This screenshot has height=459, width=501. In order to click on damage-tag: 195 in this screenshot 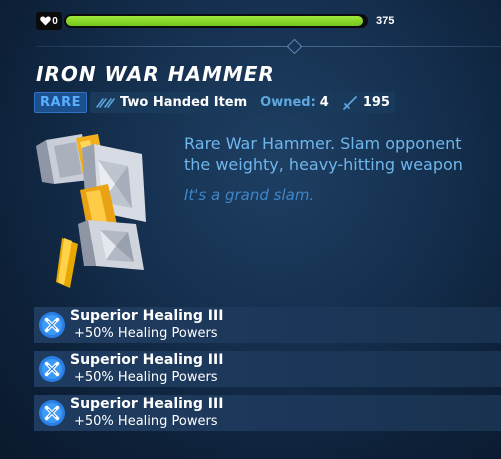, I will do `click(365, 102)`.